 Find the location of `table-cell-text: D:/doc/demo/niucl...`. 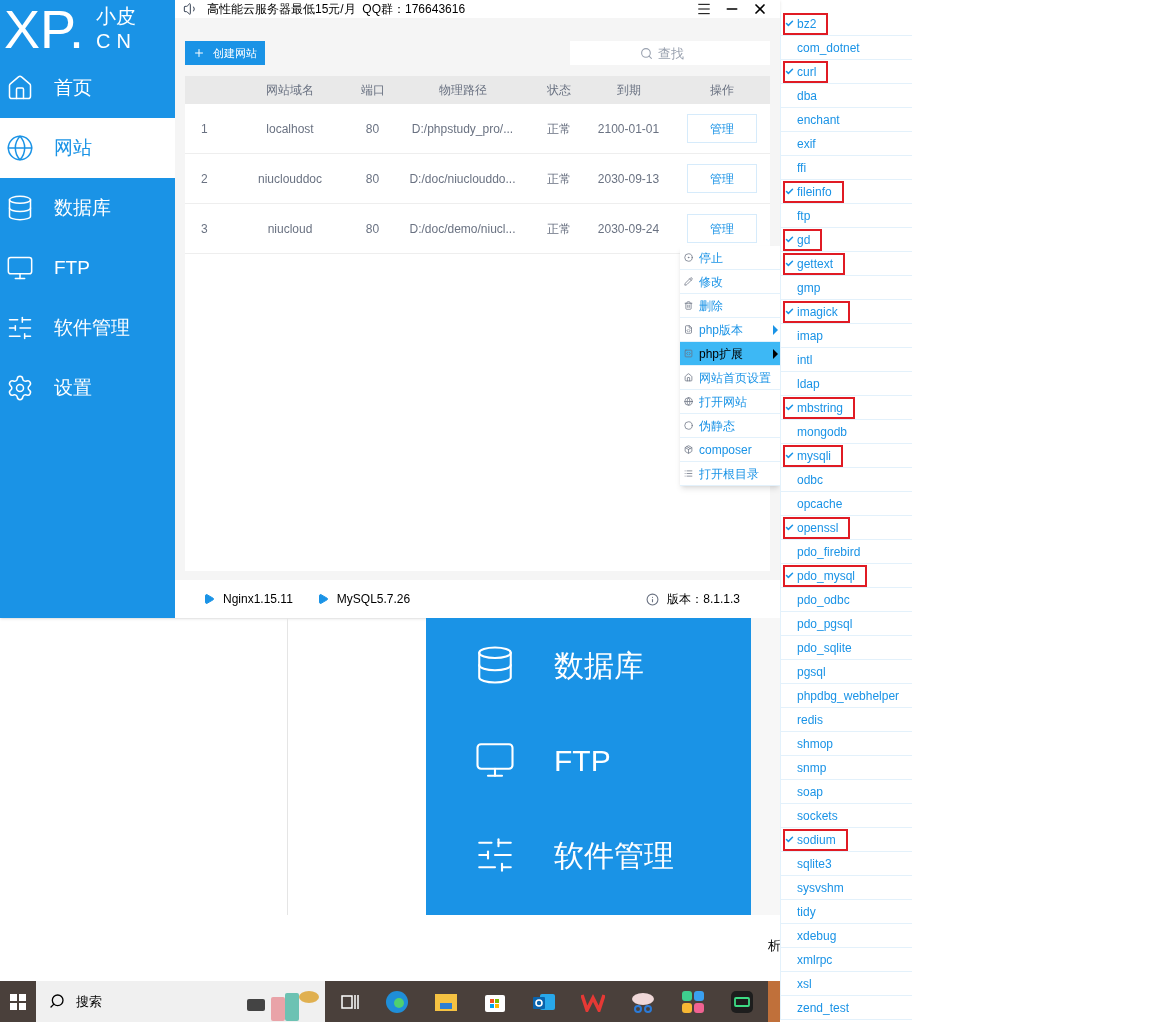

table-cell-text: D:/doc/demo/niucl... is located at coordinates (462, 229).